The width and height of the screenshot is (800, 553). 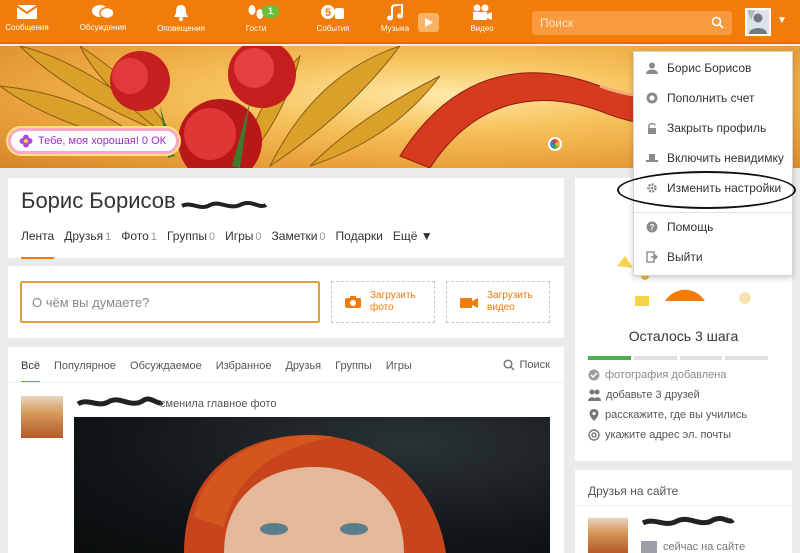 What do you see at coordinates (652, 128) in the screenshot?
I see `lock-icon` at bounding box center [652, 128].